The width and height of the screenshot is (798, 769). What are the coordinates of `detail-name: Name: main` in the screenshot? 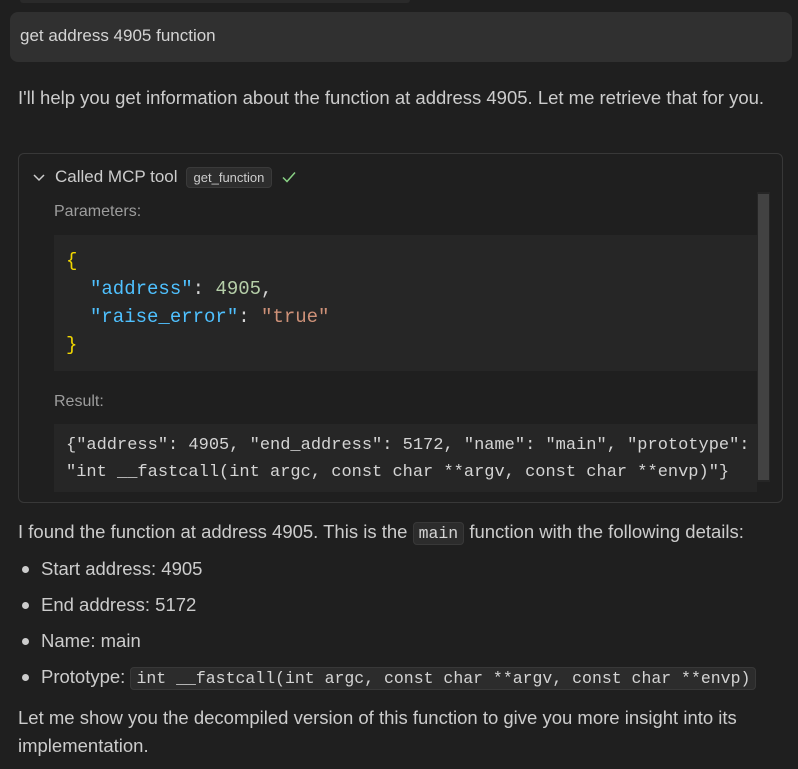 It's located at (91, 640).